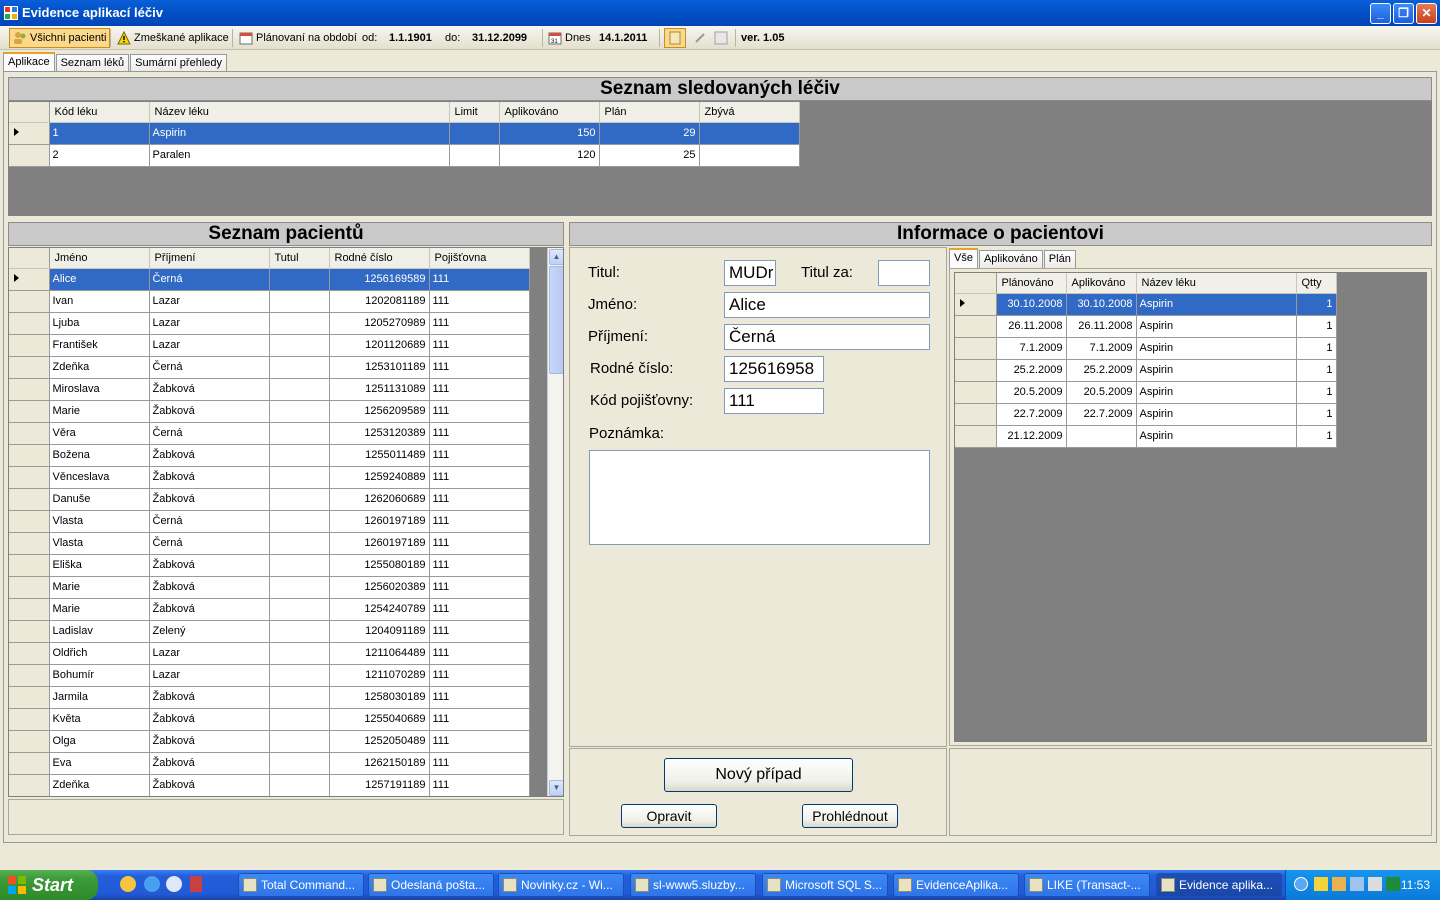  Describe the element at coordinates (299, 133) in the screenshot. I see `drug-cell-name: Aspirin` at that location.